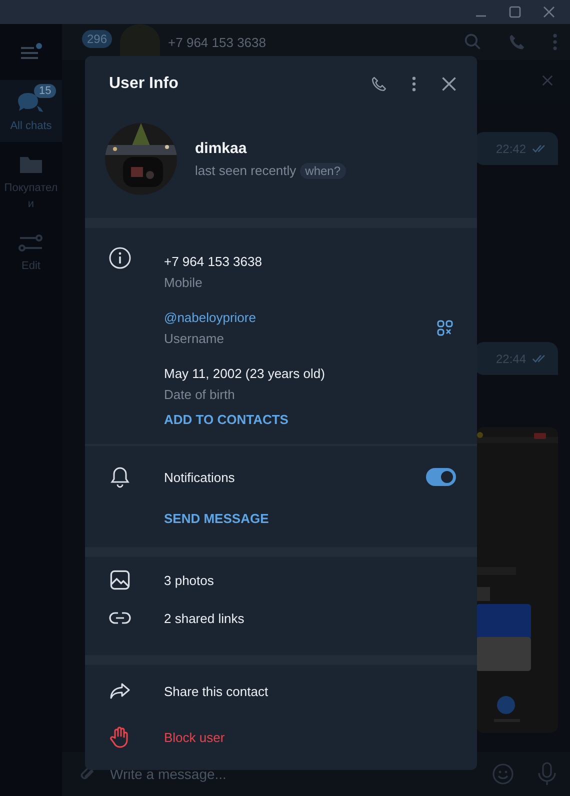 The image size is (570, 796). Describe the element at coordinates (283, 618) in the screenshot. I see `shared-media-item: 2 shared links` at that location.